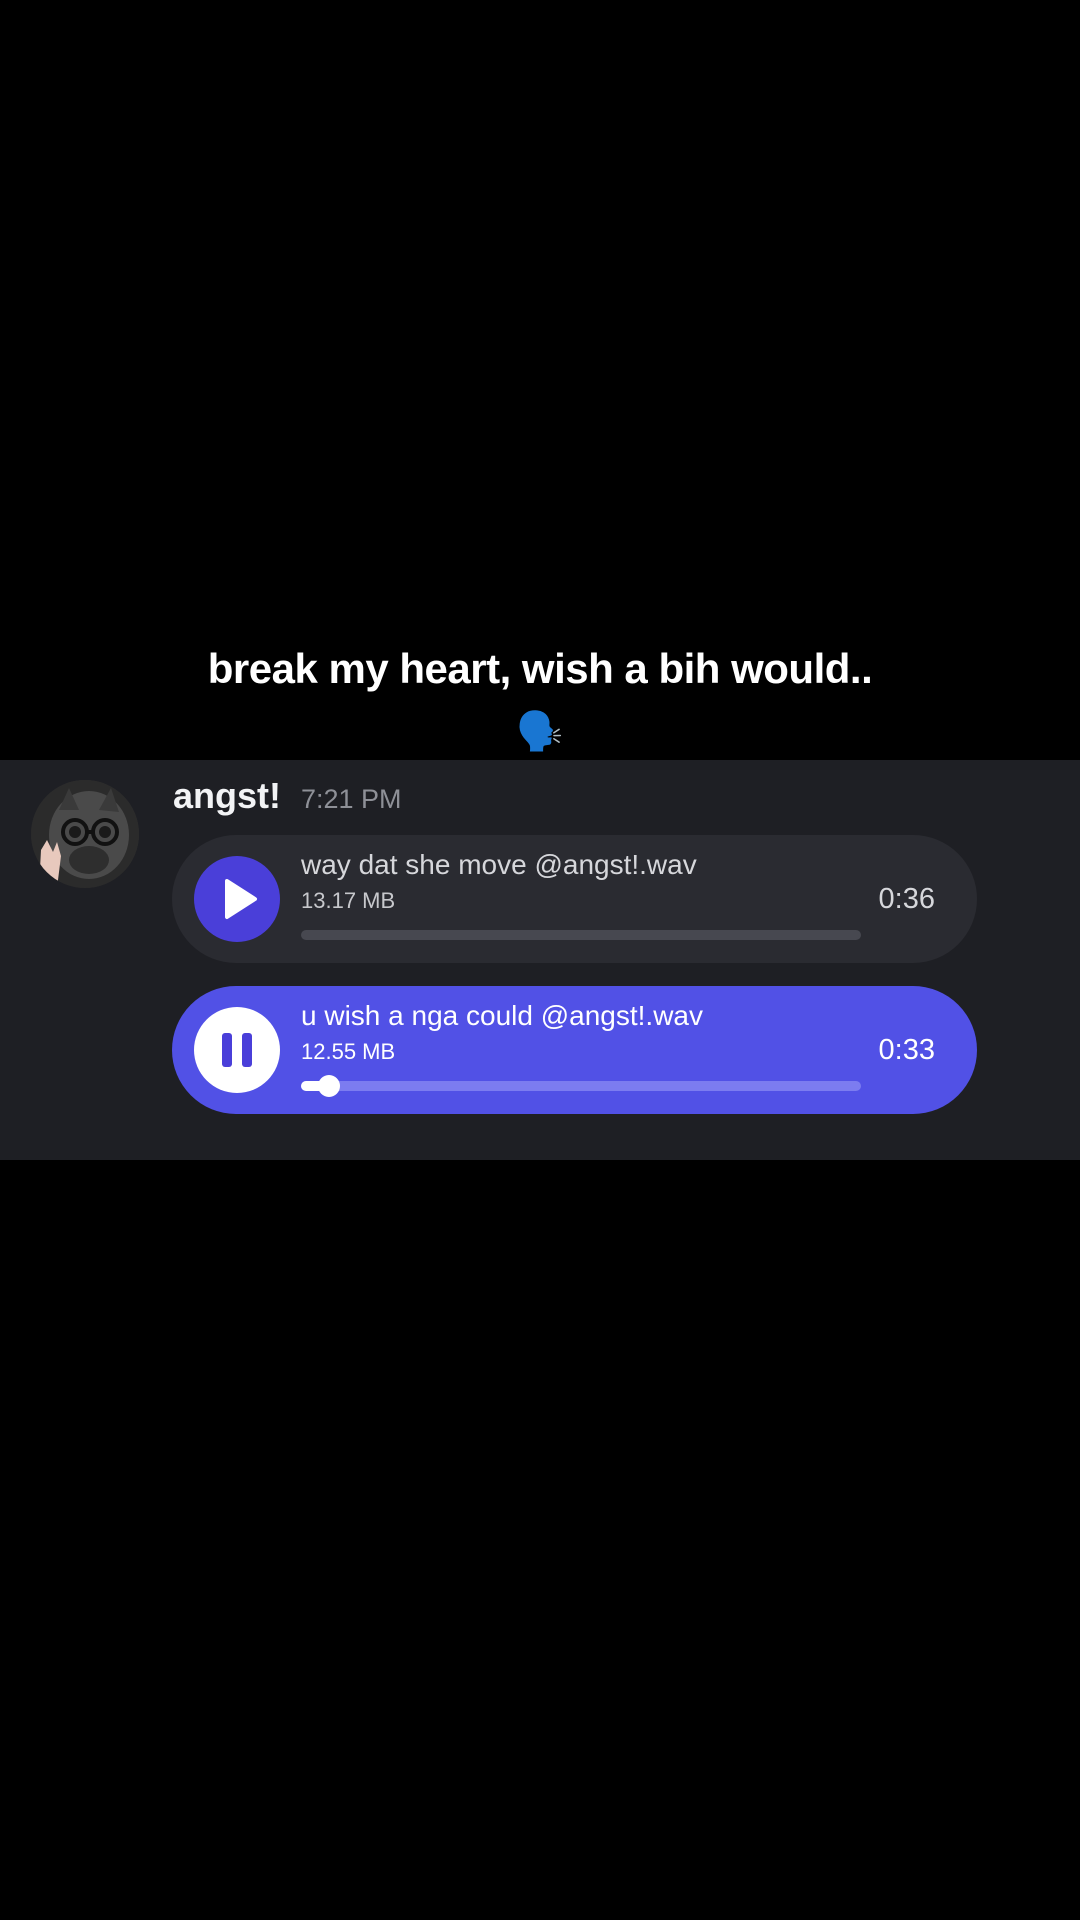 The width and height of the screenshot is (1080, 1920). What do you see at coordinates (348, 900) in the screenshot?
I see `audio-file-size: 13.17 MB` at bounding box center [348, 900].